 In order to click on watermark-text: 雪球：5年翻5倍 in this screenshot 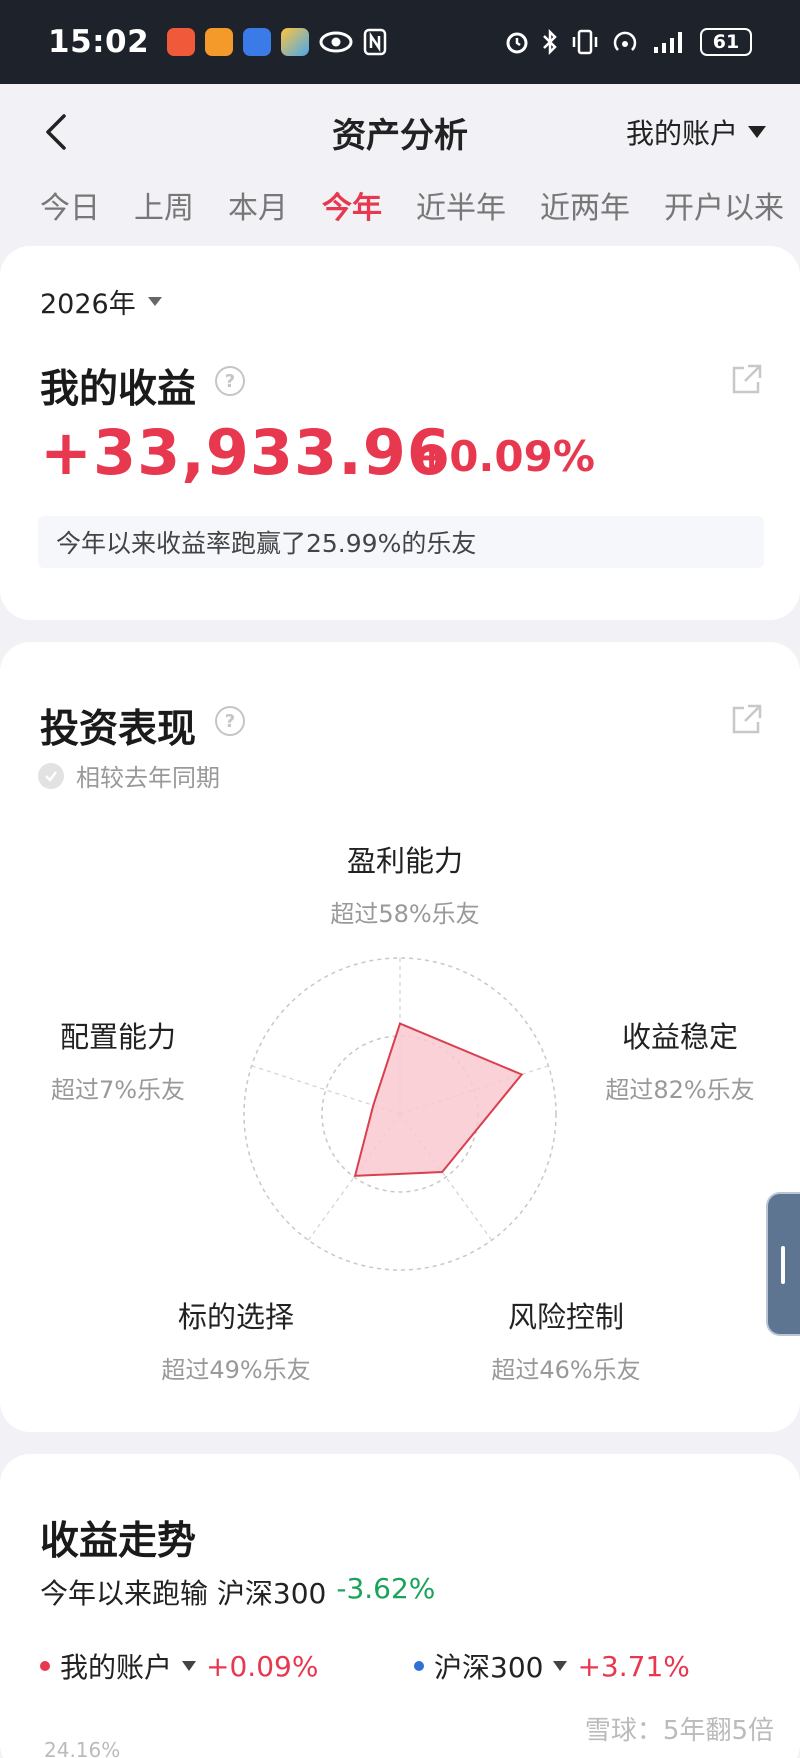, I will do `click(679, 1731)`.